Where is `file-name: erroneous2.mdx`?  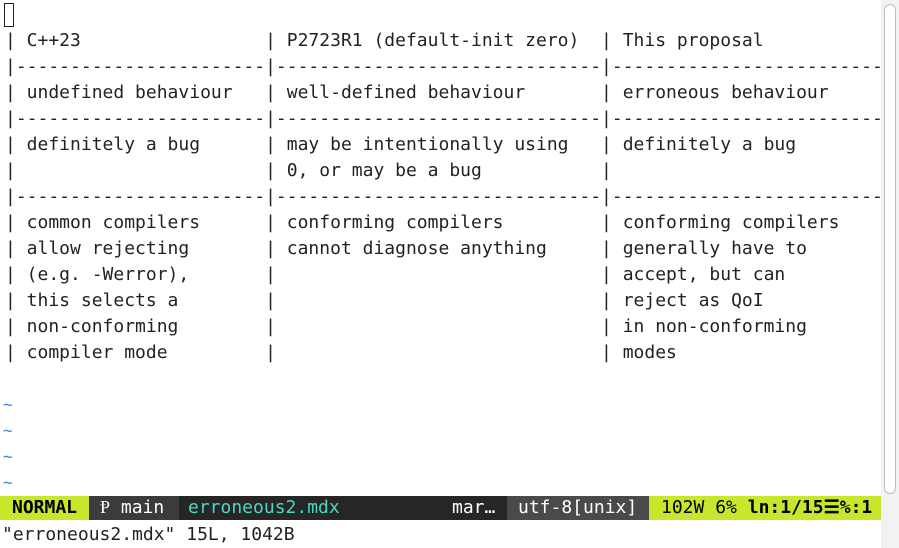
file-name: erroneous2.mdx is located at coordinates (313, 508).